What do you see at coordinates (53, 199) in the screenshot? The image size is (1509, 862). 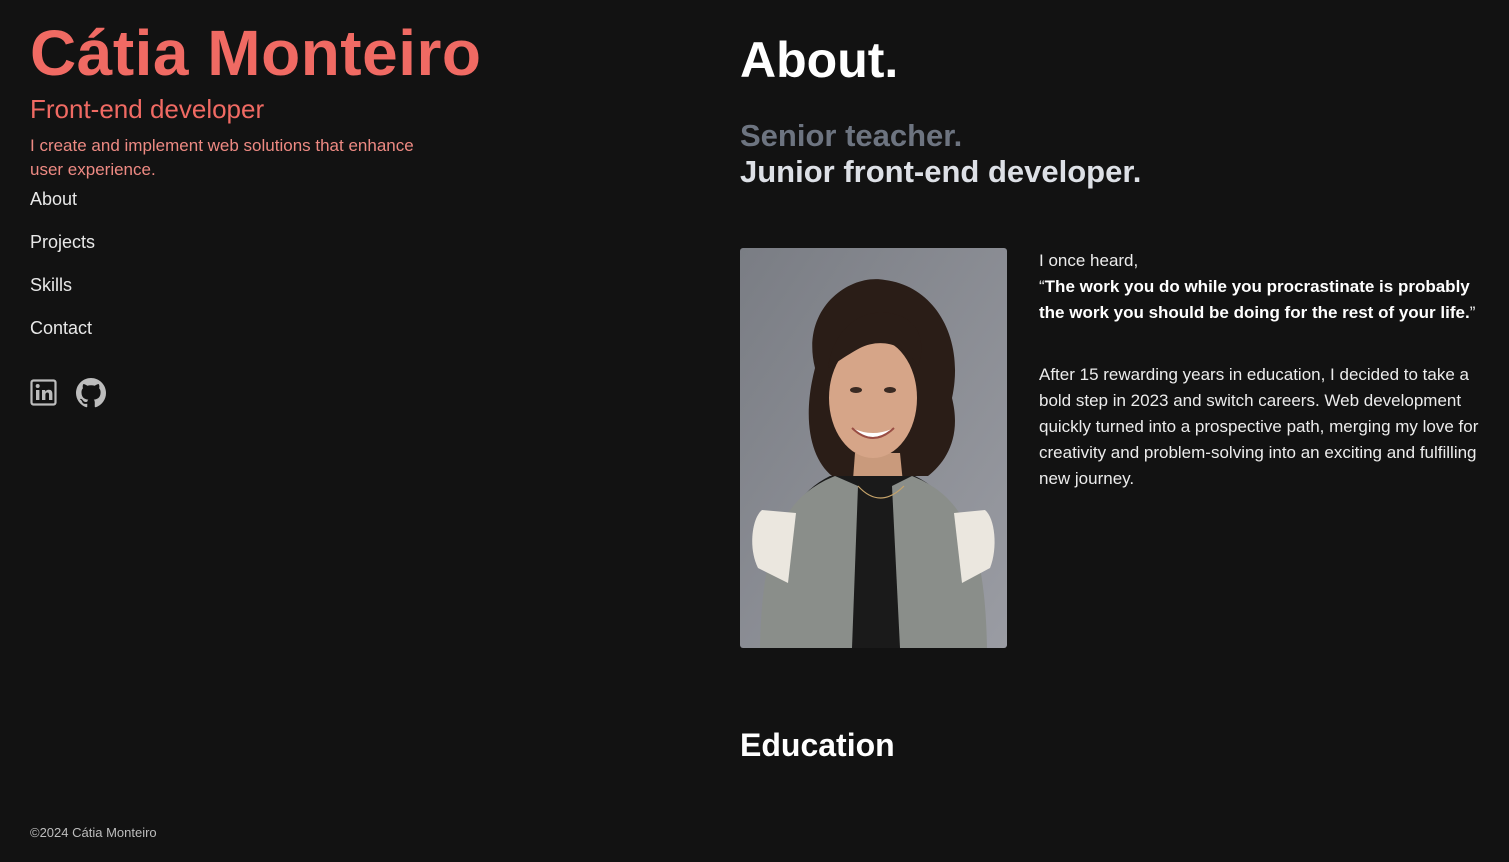 I see `nav-link-about: About` at bounding box center [53, 199].